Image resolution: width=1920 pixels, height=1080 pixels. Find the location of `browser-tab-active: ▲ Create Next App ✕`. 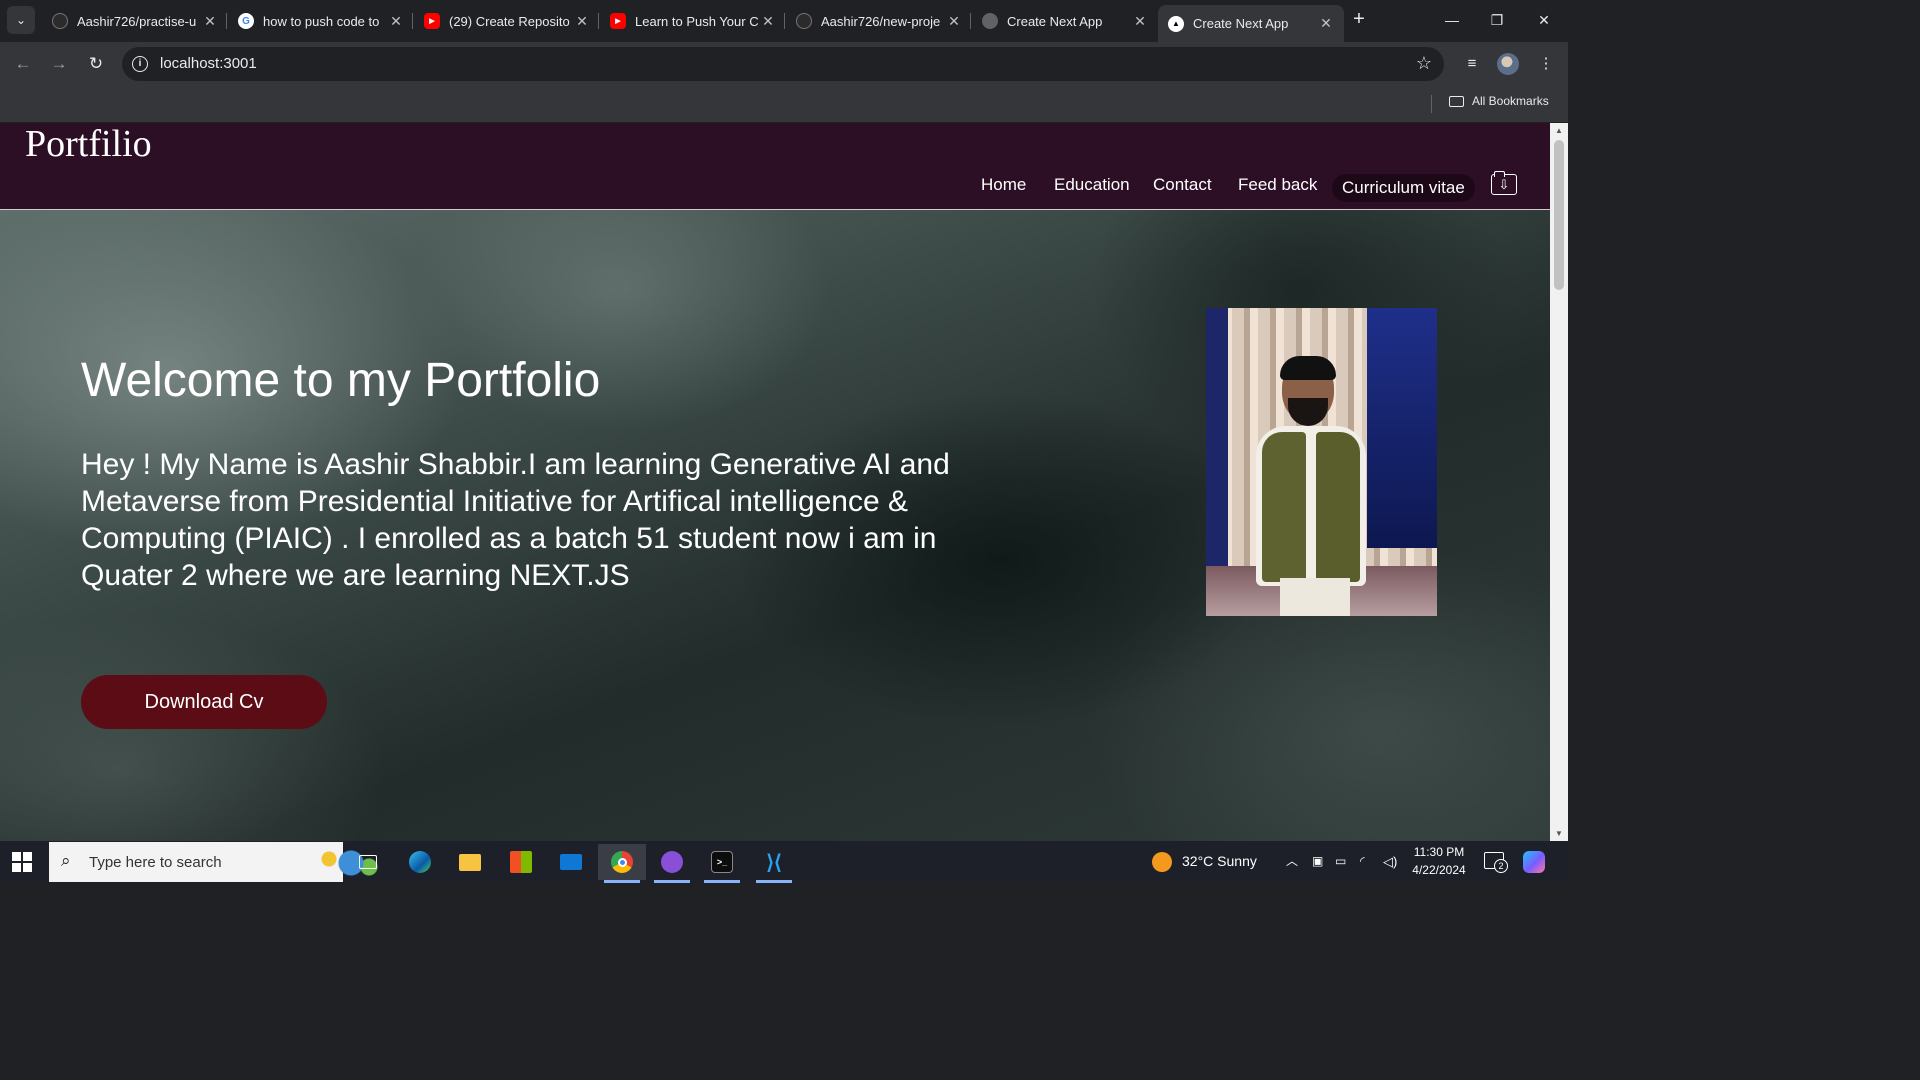

browser-tab-active: ▲ Create Next App ✕ is located at coordinates (1251, 23).